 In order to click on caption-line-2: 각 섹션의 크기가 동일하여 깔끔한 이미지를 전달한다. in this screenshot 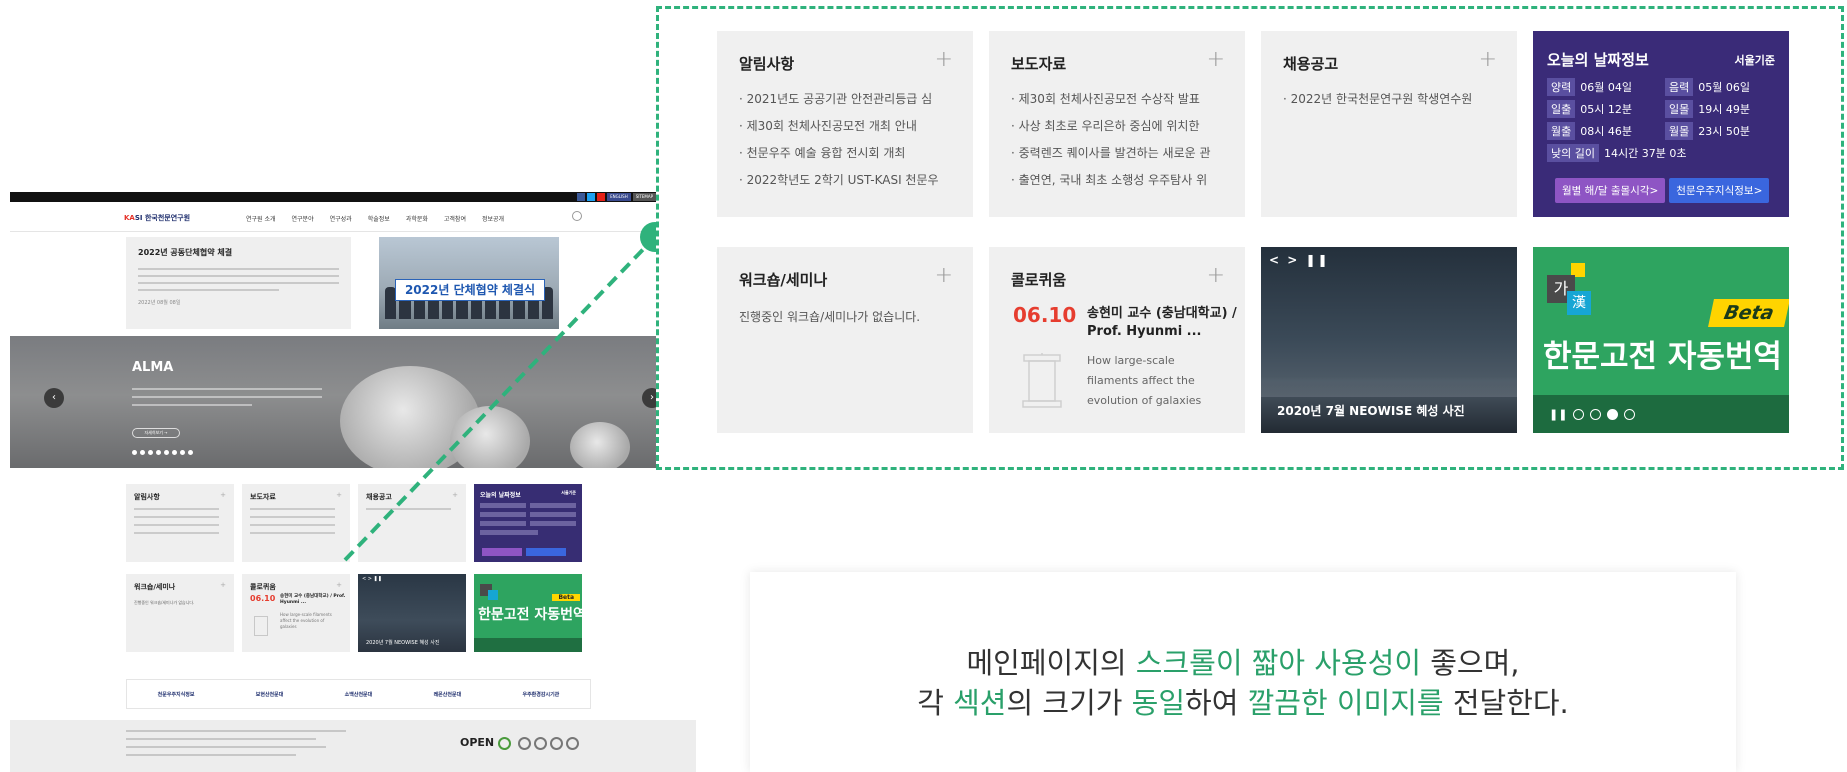, I will do `click(1243, 703)`.